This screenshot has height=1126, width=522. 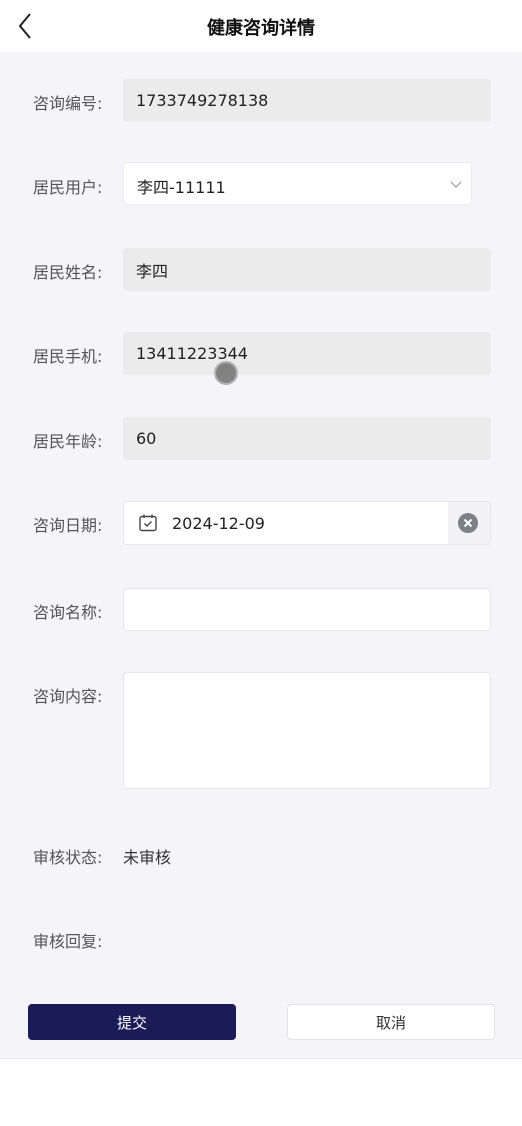 What do you see at coordinates (68, 272) in the screenshot?
I see `resident-name-label: 居民姓名:` at bounding box center [68, 272].